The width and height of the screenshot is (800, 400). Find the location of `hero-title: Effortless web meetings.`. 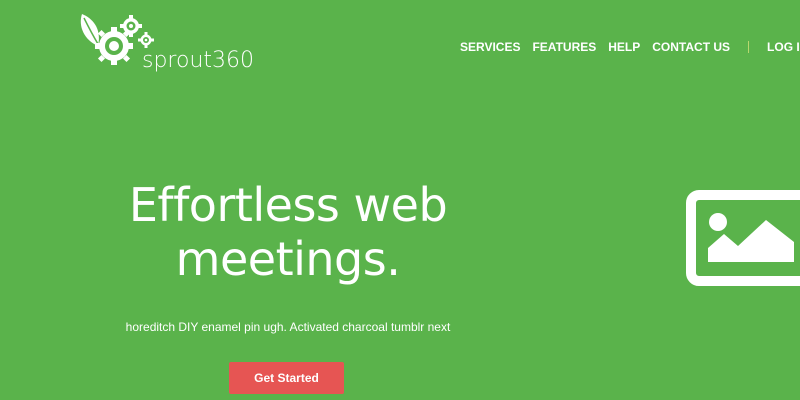

hero-title: Effortless web meetings. is located at coordinates (288, 232).